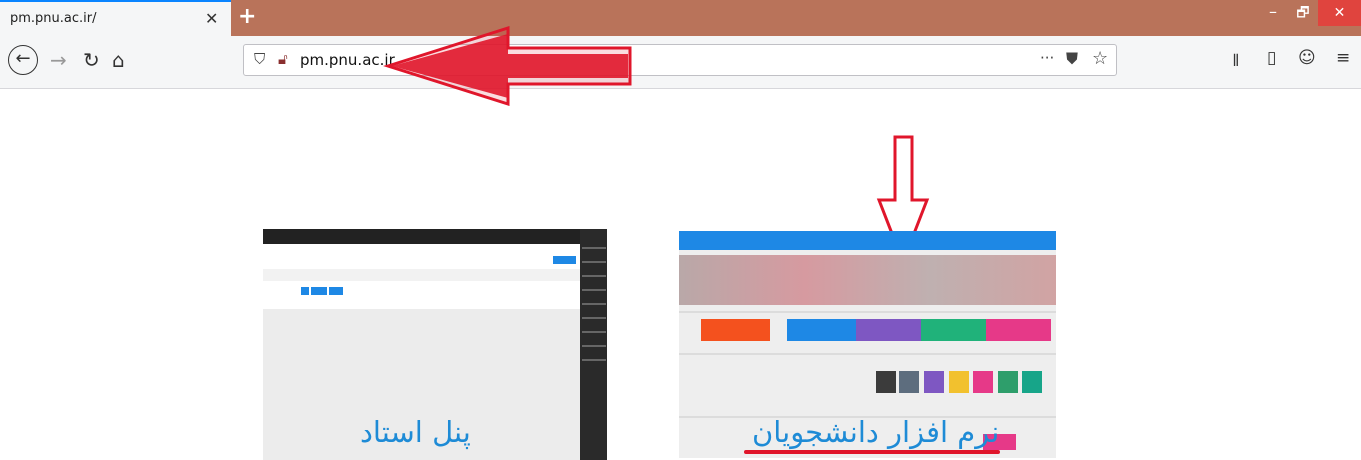  I want to click on caption-underline, so click(872, 452).